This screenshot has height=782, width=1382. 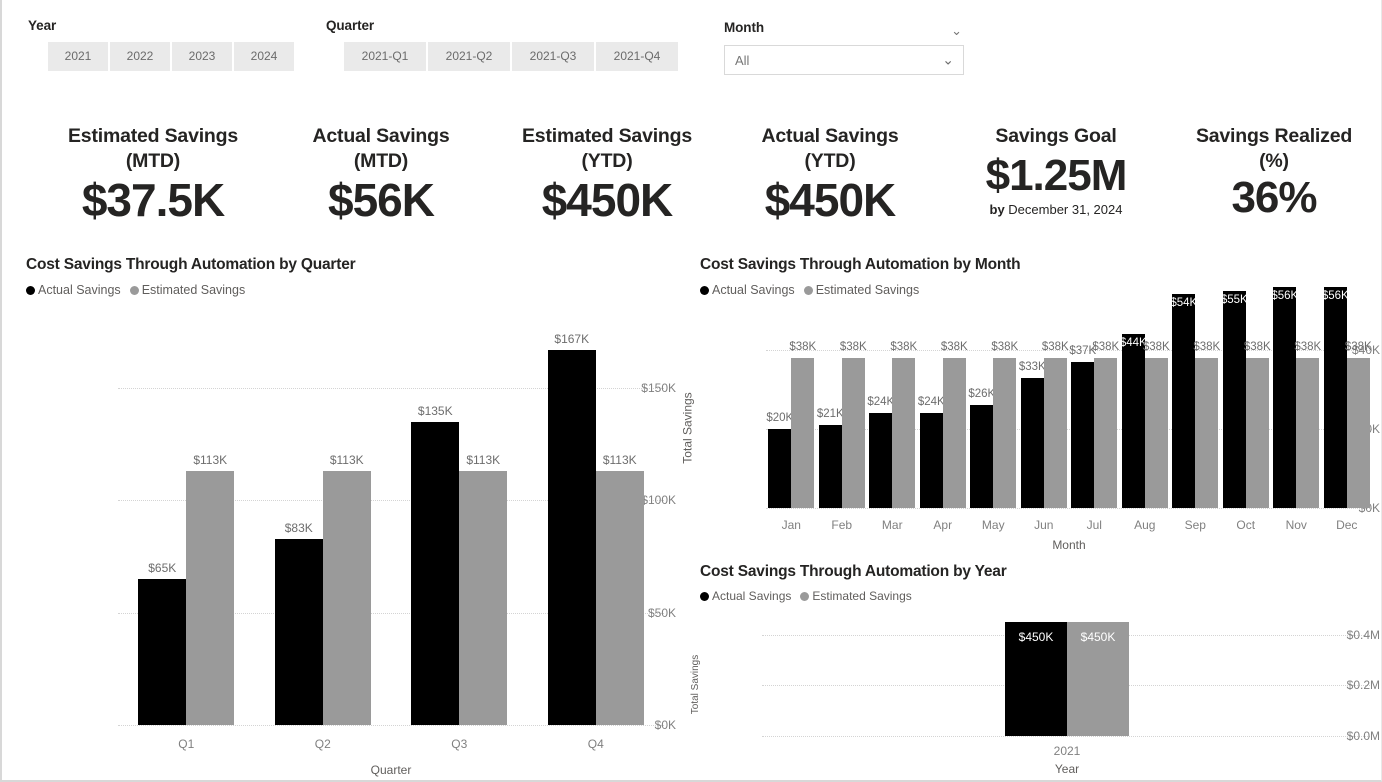 What do you see at coordinates (572, 338) in the screenshot?
I see `data-label: $167K` at bounding box center [572, 338].